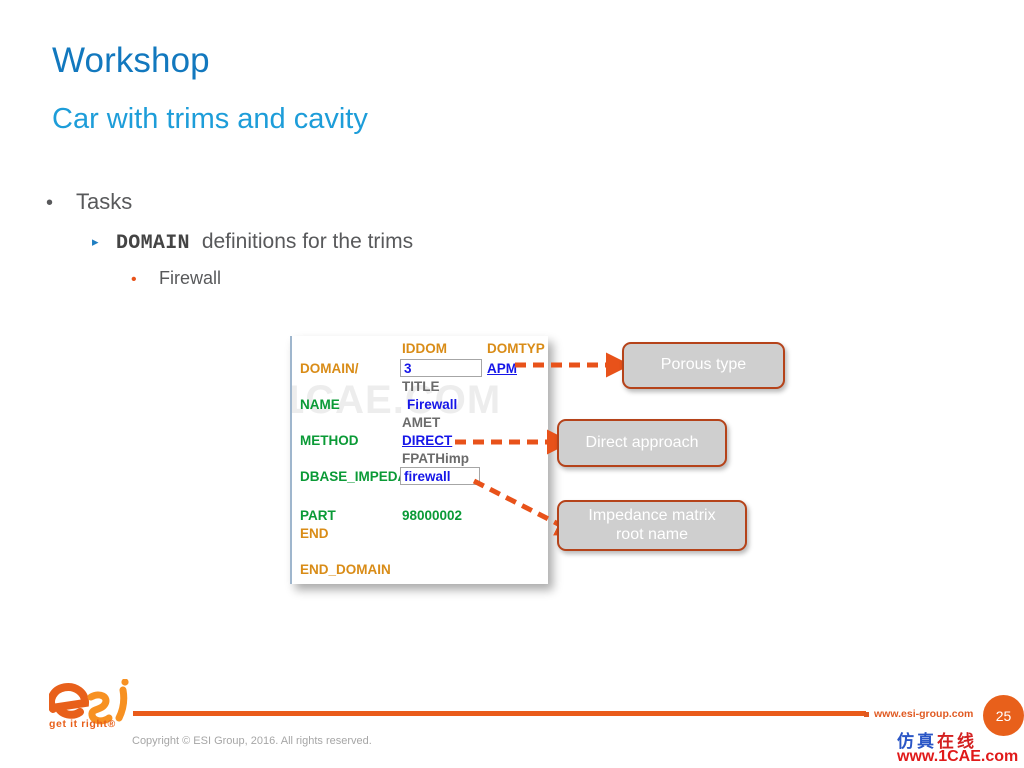 This screenshot has width=1024, height=768. I want to click on bullet-level2-domain: ▸ DOMAIN definitions for the trims, so click(252, 242).